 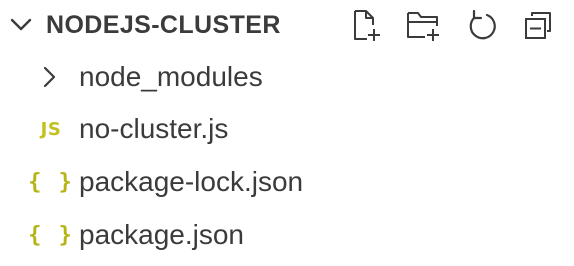 I want to click on chevron-down-icon, so click(x=21, y=25).